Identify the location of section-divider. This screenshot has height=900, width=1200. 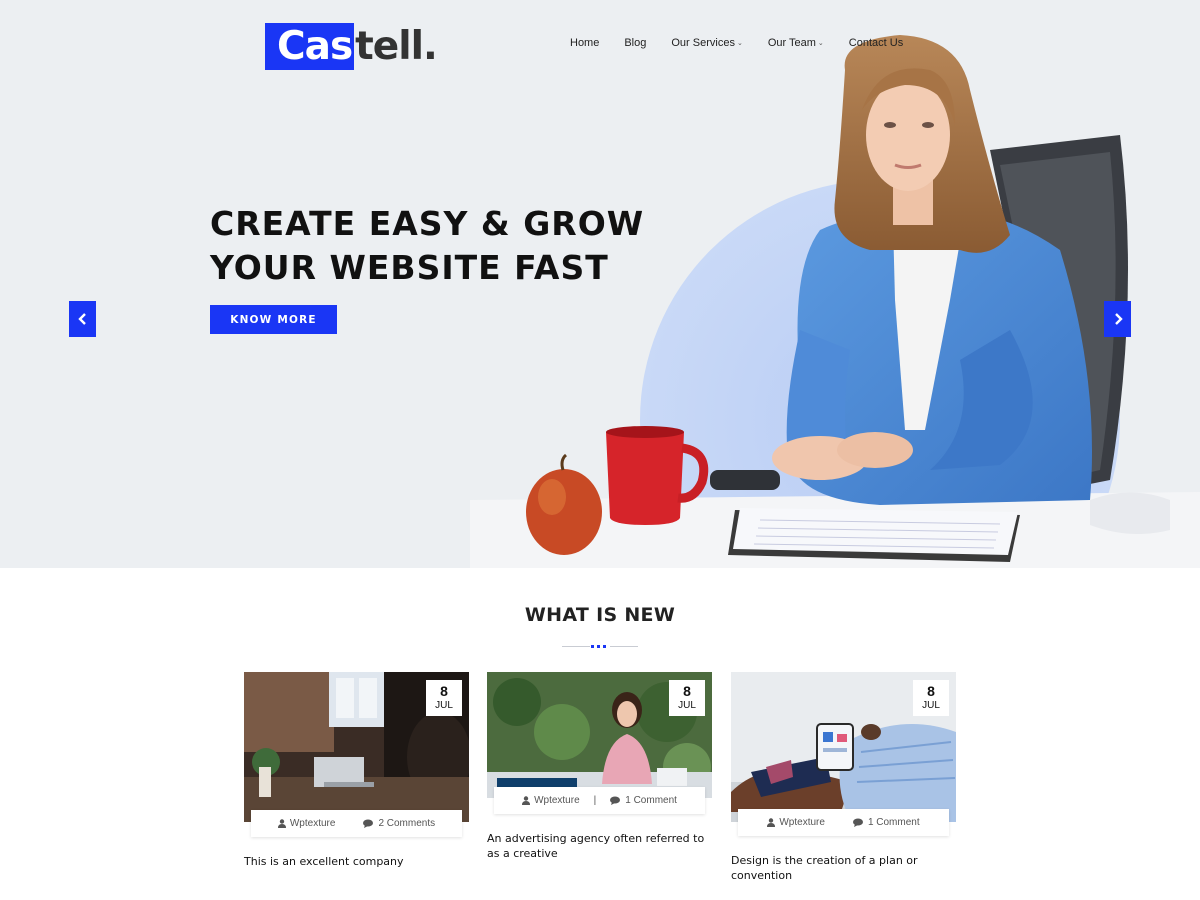
(600, 646).